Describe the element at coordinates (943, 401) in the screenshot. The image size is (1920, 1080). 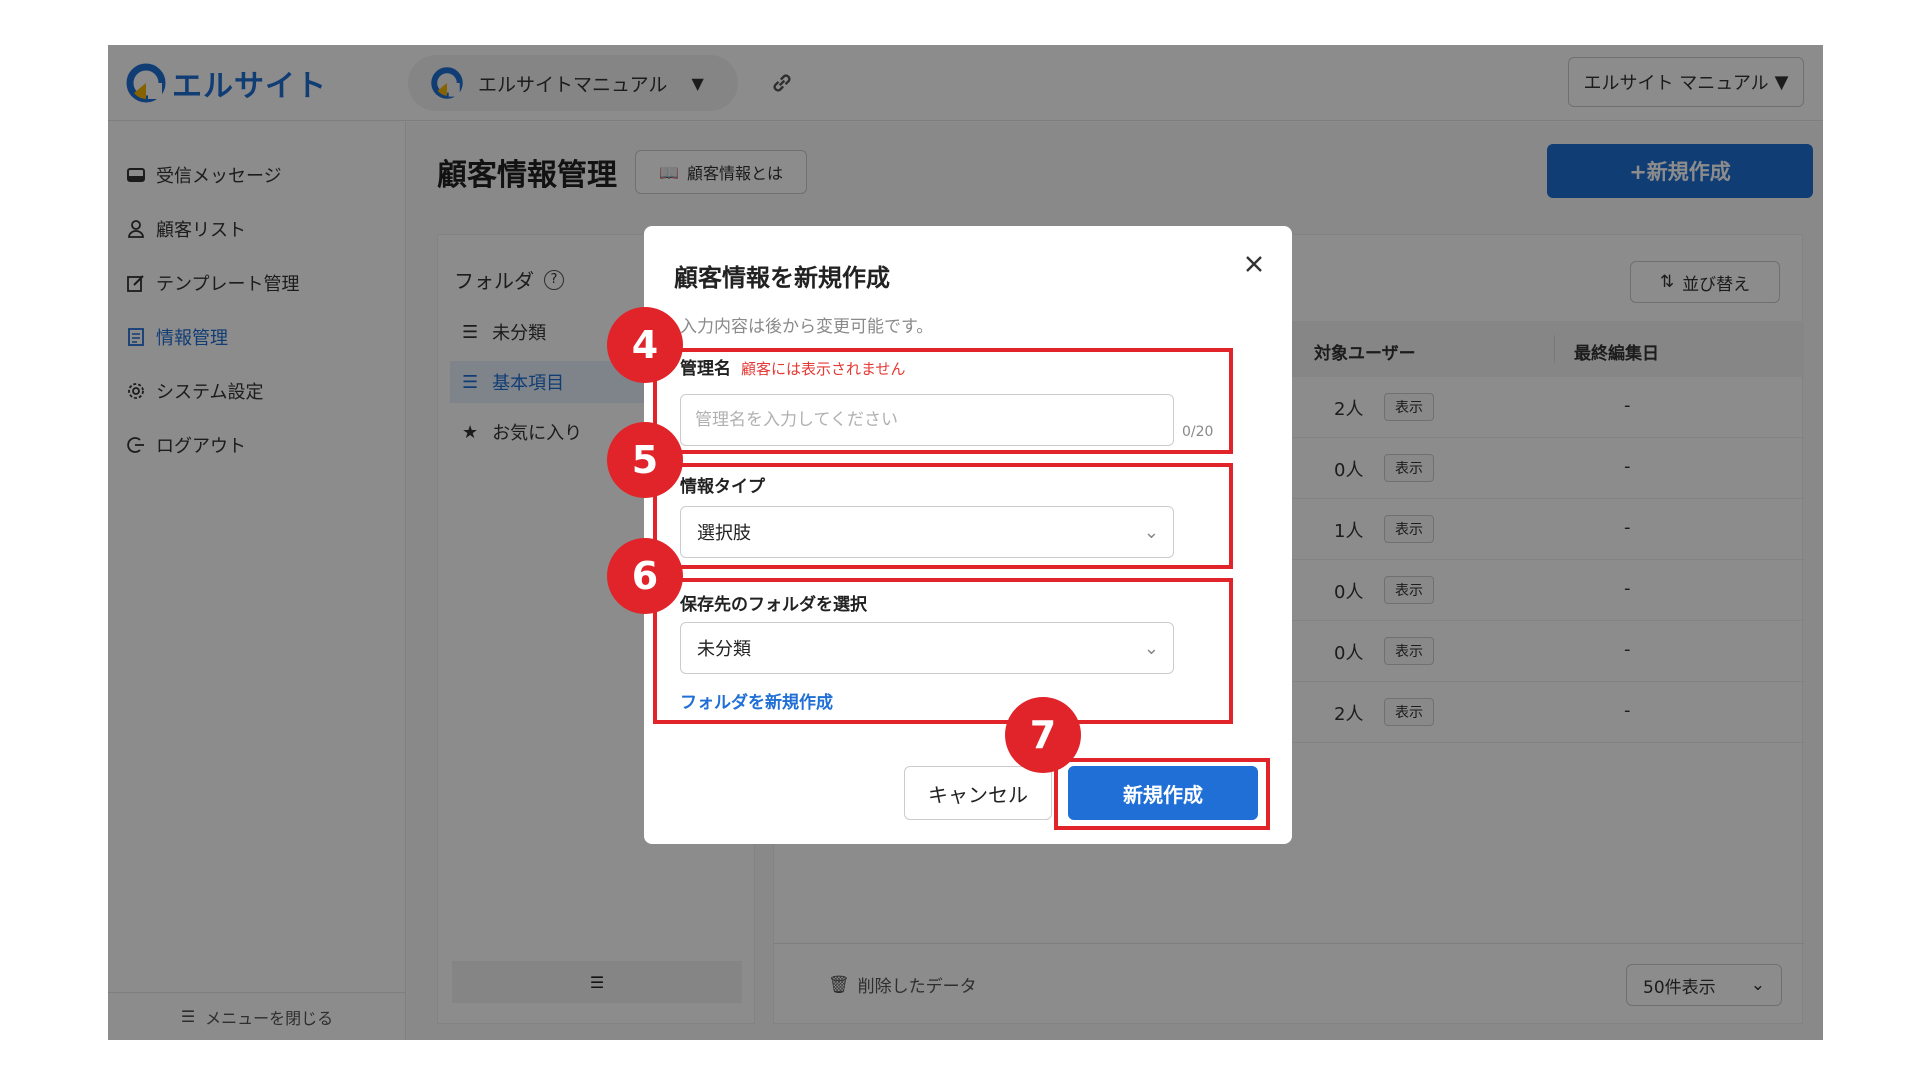
I see `callout-highlight-name` at that location.